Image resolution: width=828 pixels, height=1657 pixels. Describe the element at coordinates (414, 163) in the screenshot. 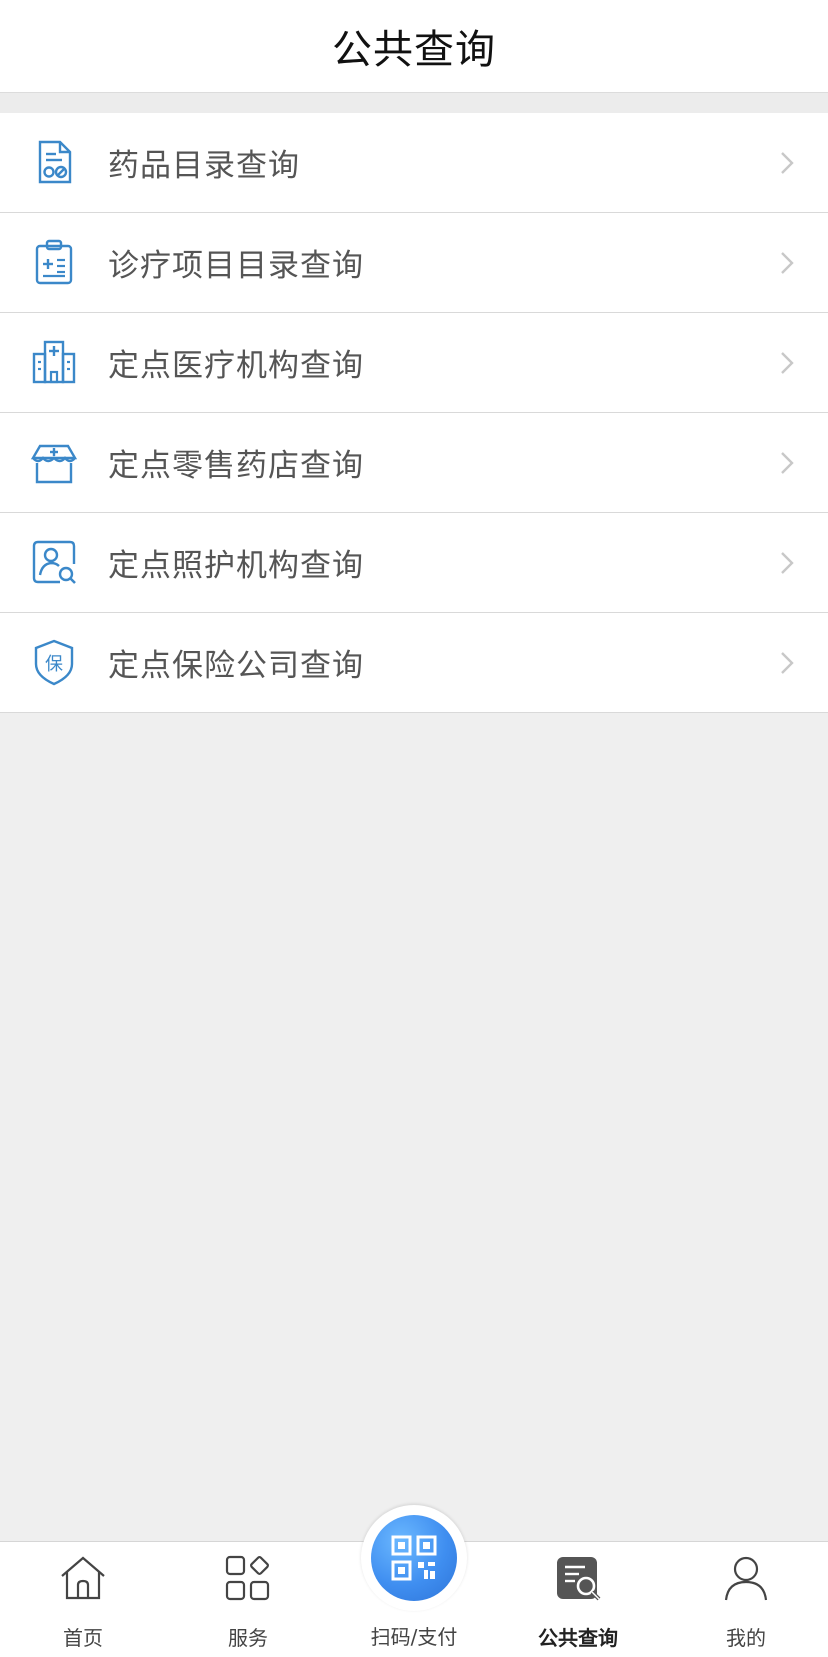

I see `menu-item-drug-catalog: 药品目录查询` at that location.